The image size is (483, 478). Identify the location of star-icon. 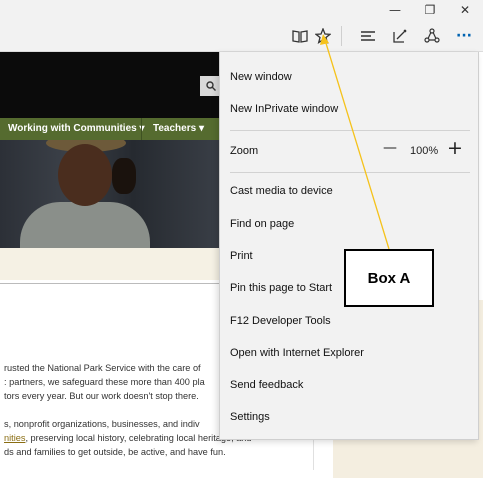
(323, 36).